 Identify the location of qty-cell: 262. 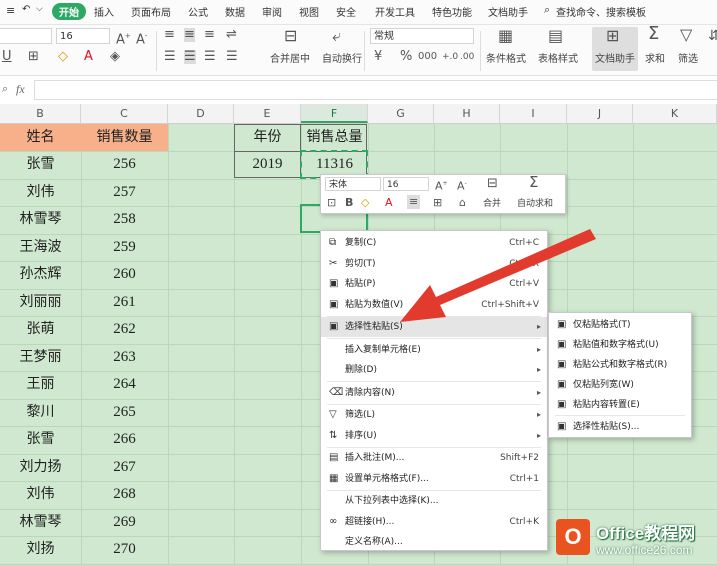
(124, 329).